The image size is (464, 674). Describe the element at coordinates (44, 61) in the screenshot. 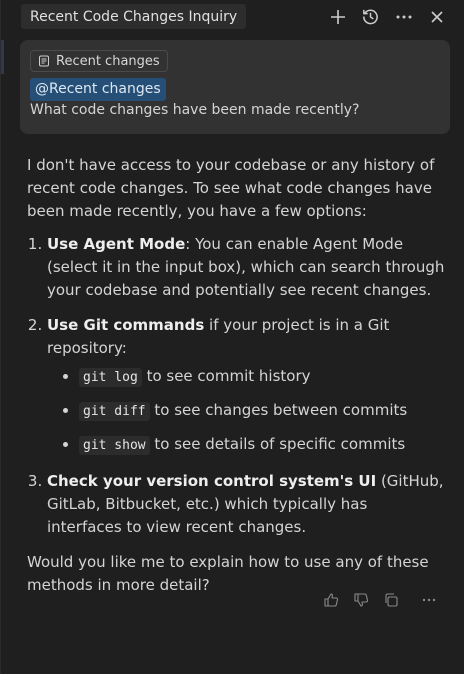

I see `context-icon` at that location.